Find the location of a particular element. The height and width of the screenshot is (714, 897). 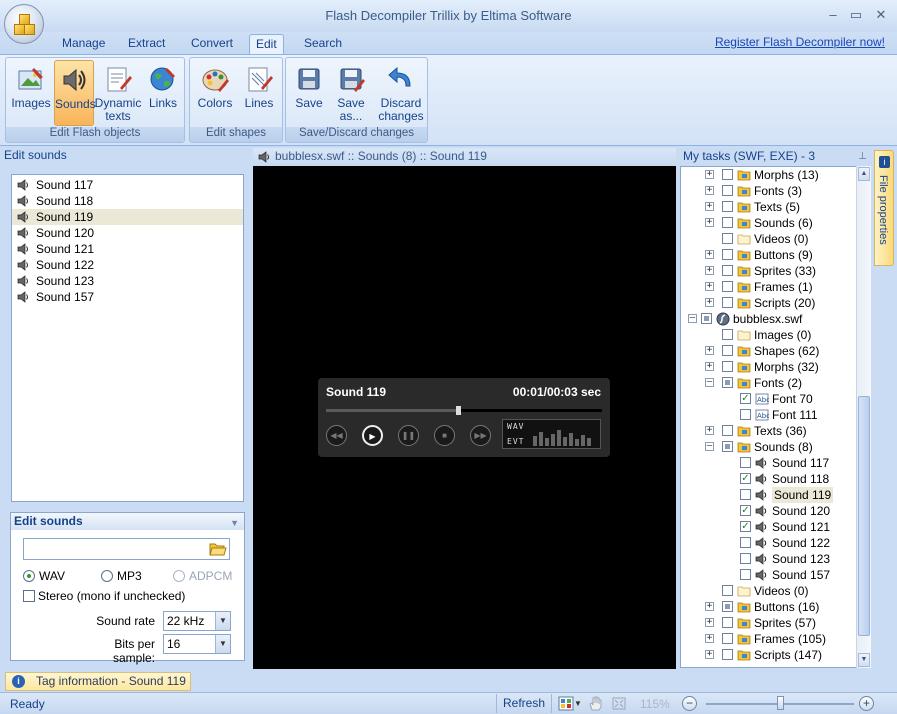

tree-scrollbar: ▲ ▼ is located at coordinates (863, 417).